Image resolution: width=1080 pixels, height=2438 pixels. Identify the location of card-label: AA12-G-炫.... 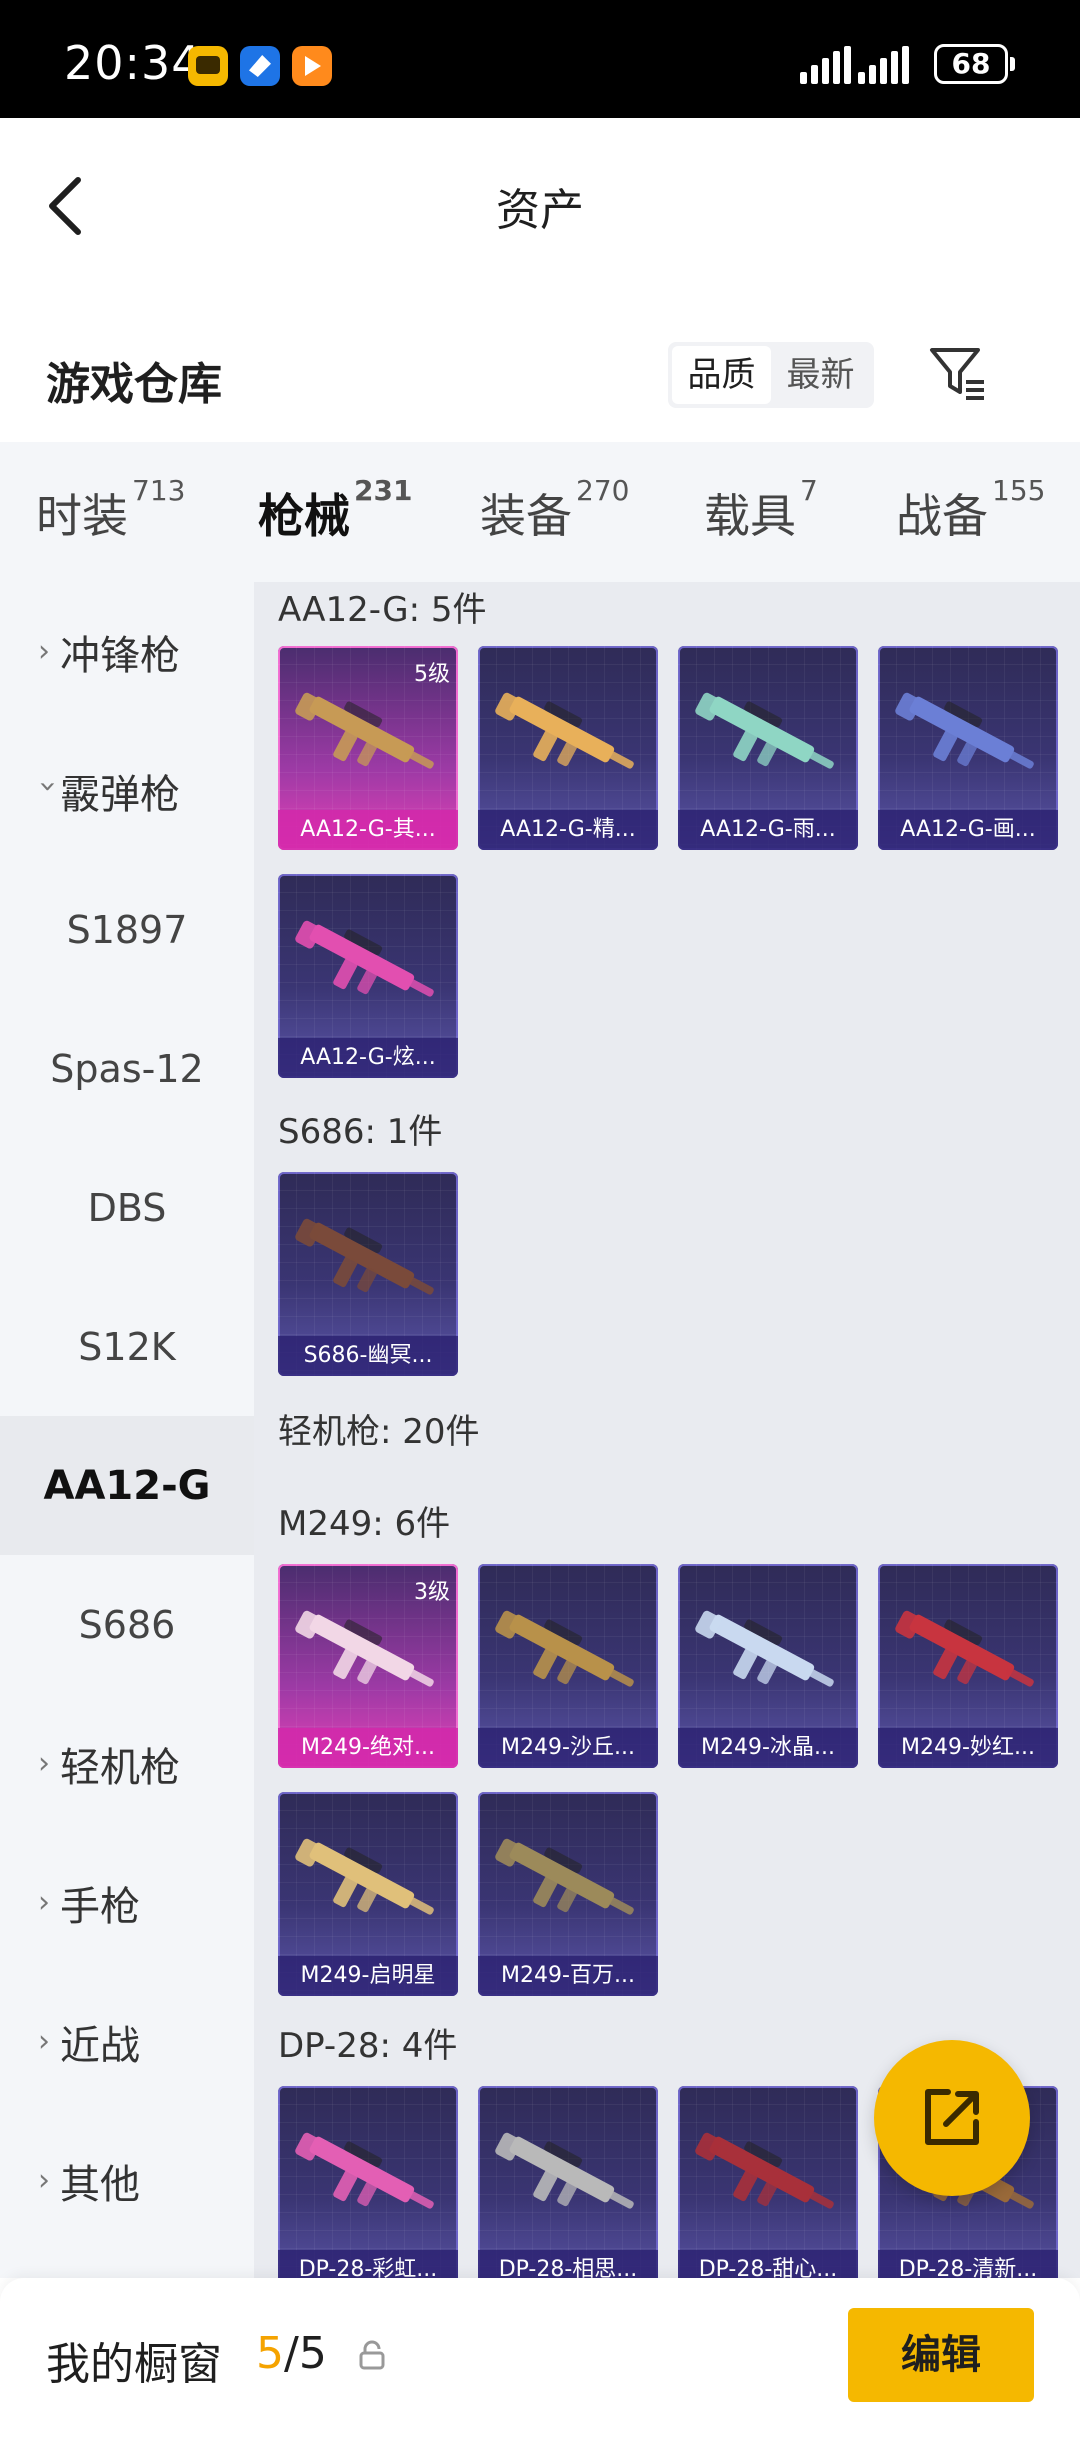
(368, 1058).